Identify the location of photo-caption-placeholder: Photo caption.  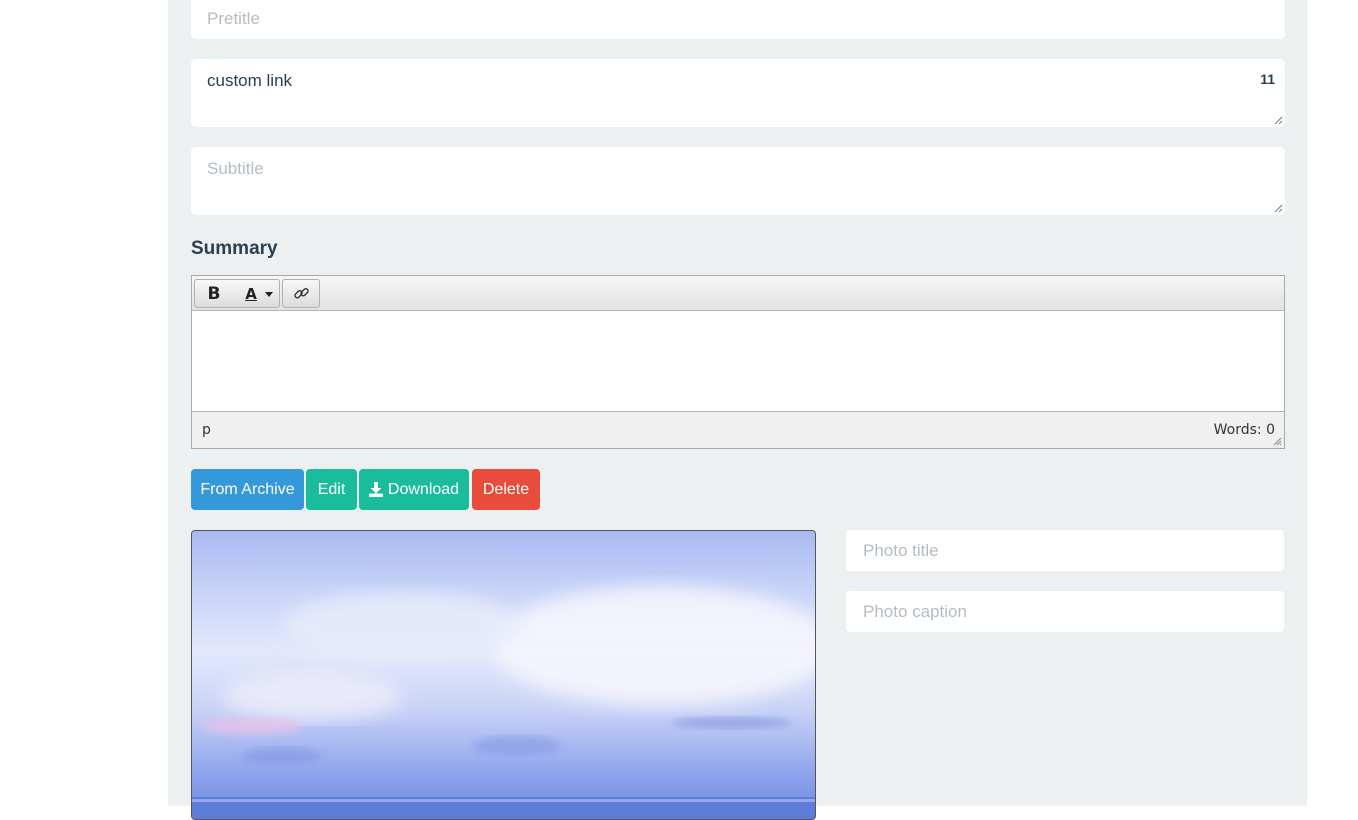
(915, 611).